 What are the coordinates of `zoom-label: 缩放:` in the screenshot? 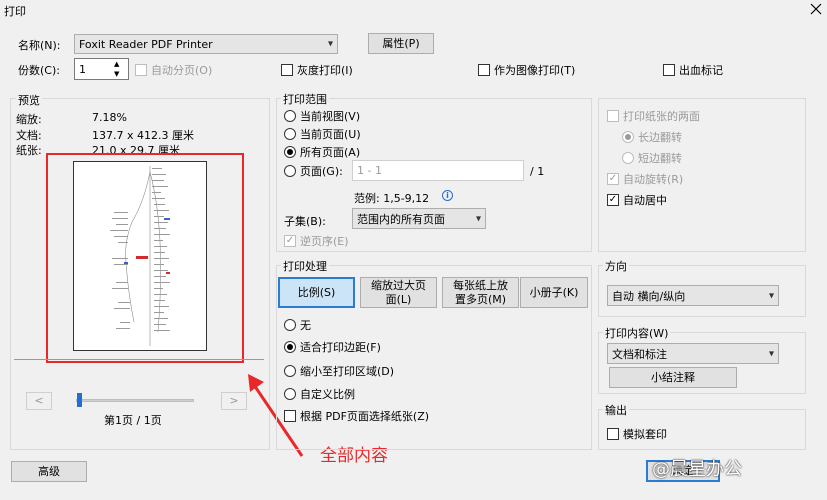 It's located at (29, 119).